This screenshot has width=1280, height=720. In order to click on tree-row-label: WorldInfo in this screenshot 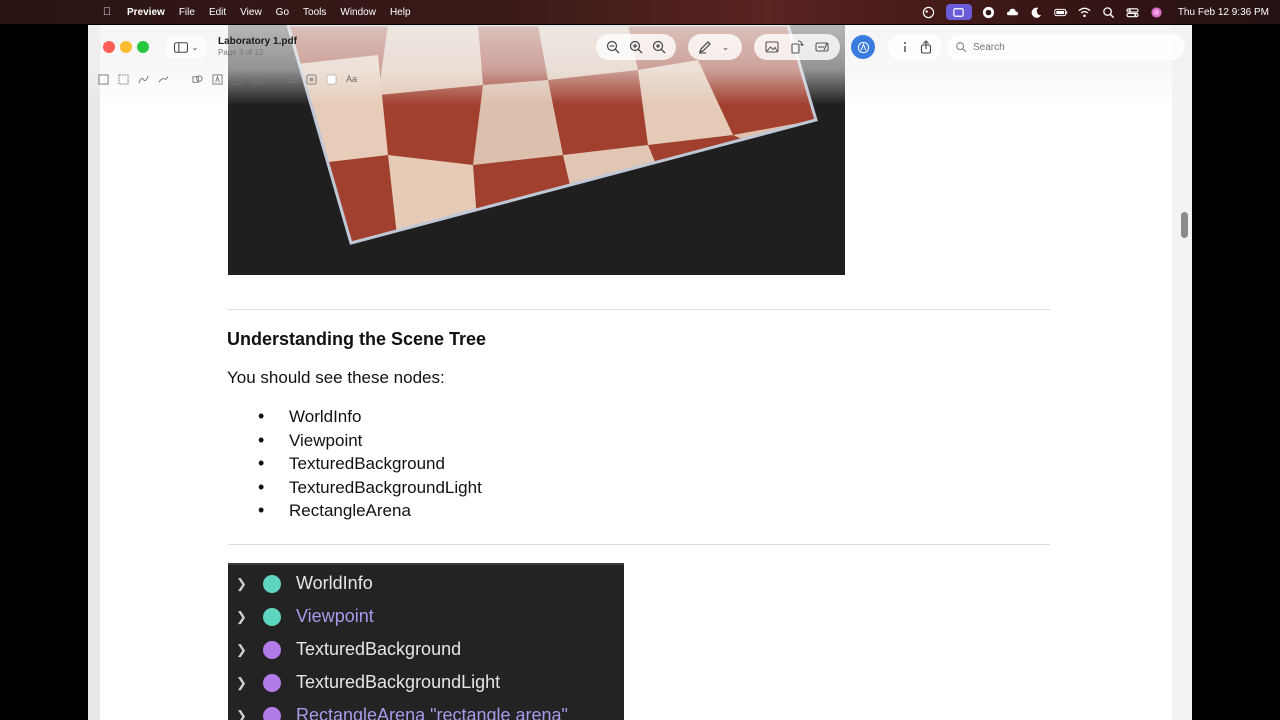, I will do `click(334, 583)`.